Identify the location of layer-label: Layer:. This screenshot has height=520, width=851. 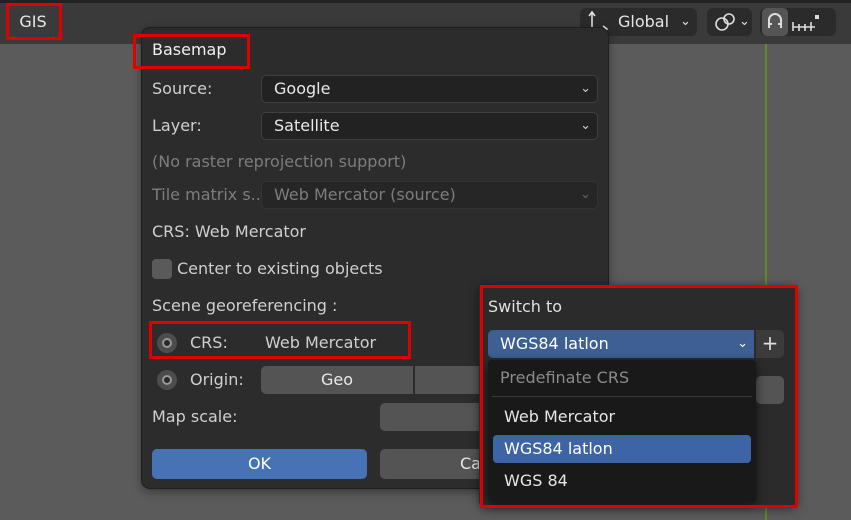
(177, 125).